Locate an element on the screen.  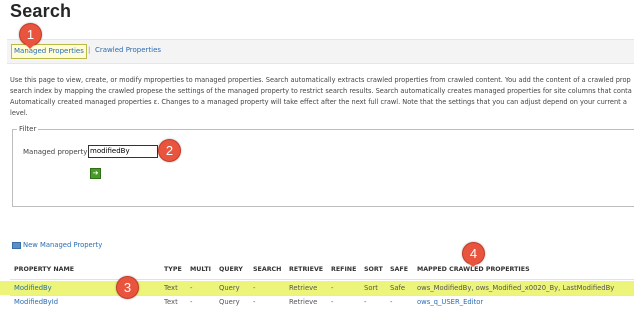
column-header-safe: SAFE is located at coordinates (399, 269).